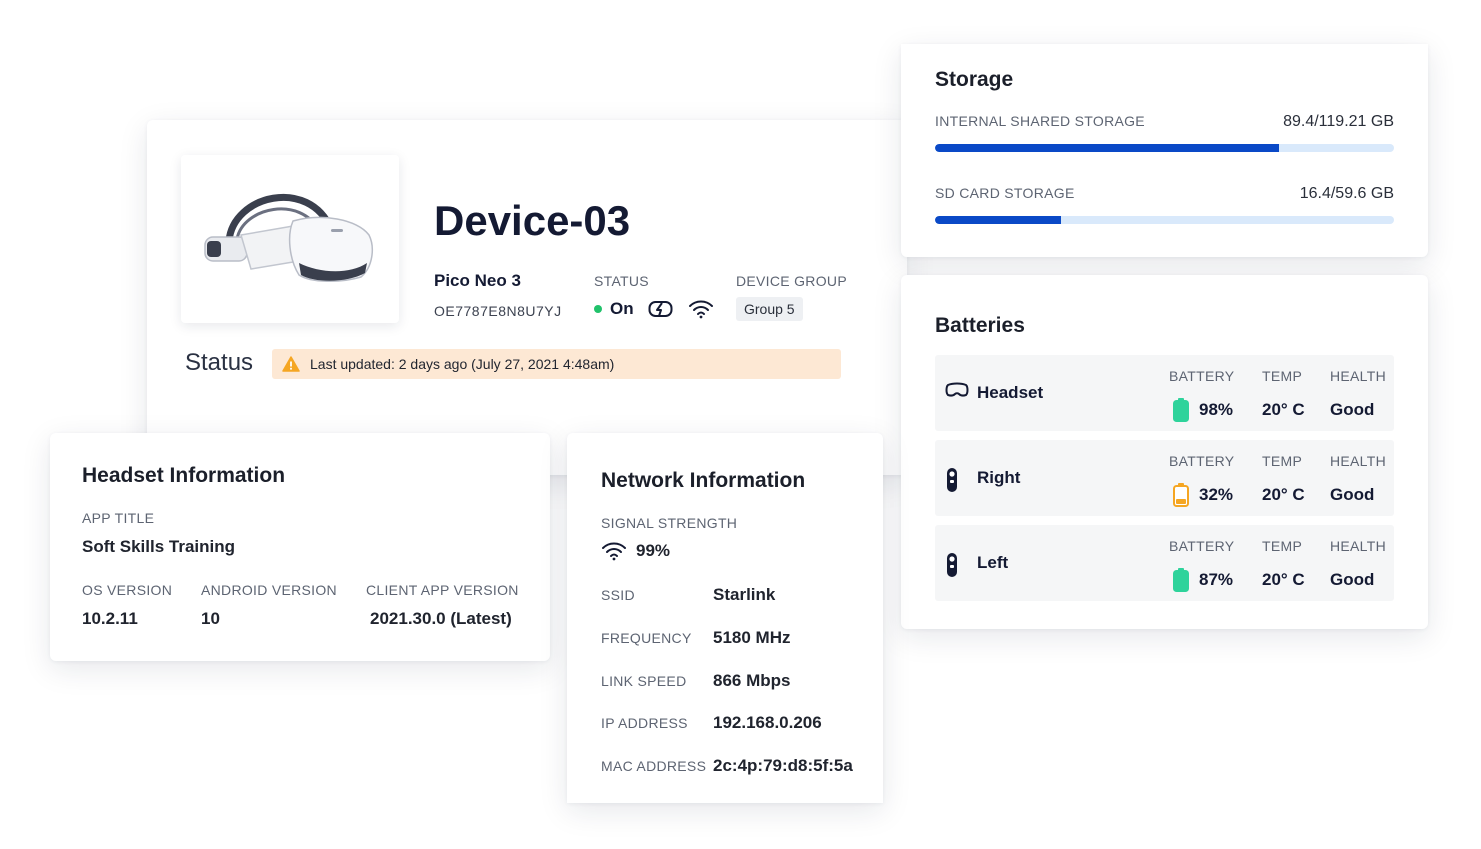  Describe the element at coordinates (269, 590) in the screenshot. I see `android-version-label: ANDROID VERSION` at that location.